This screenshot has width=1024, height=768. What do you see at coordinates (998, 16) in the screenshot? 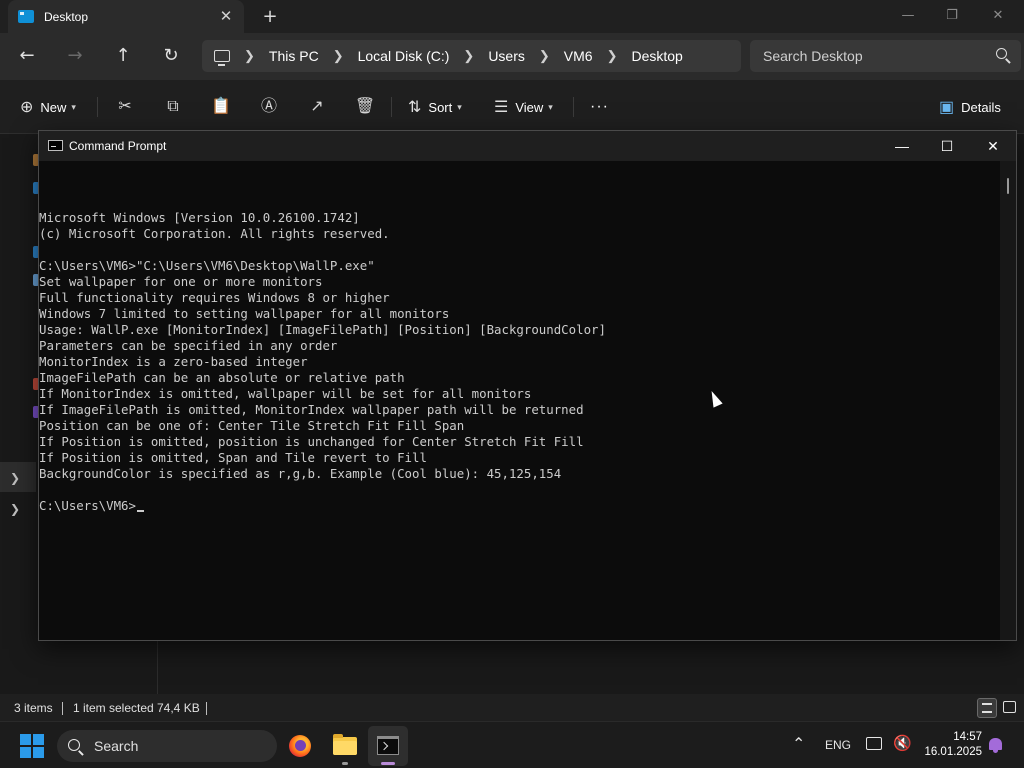
I see `explorer-close-button: ✕` at bounding box center [998, 16].